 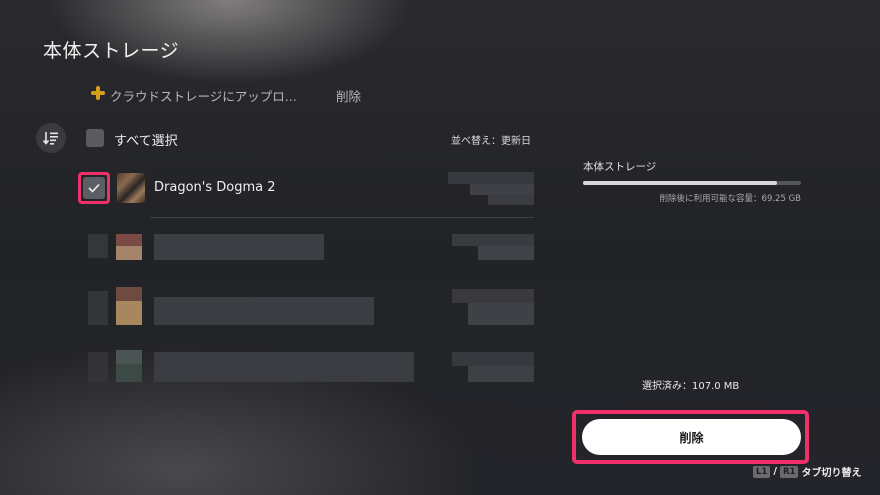 What do you see at coordinates (691, 386) in the screenshot?
I see `selected-size-text: 選択済み：107.0 MB` at bounding box center [691, 386].